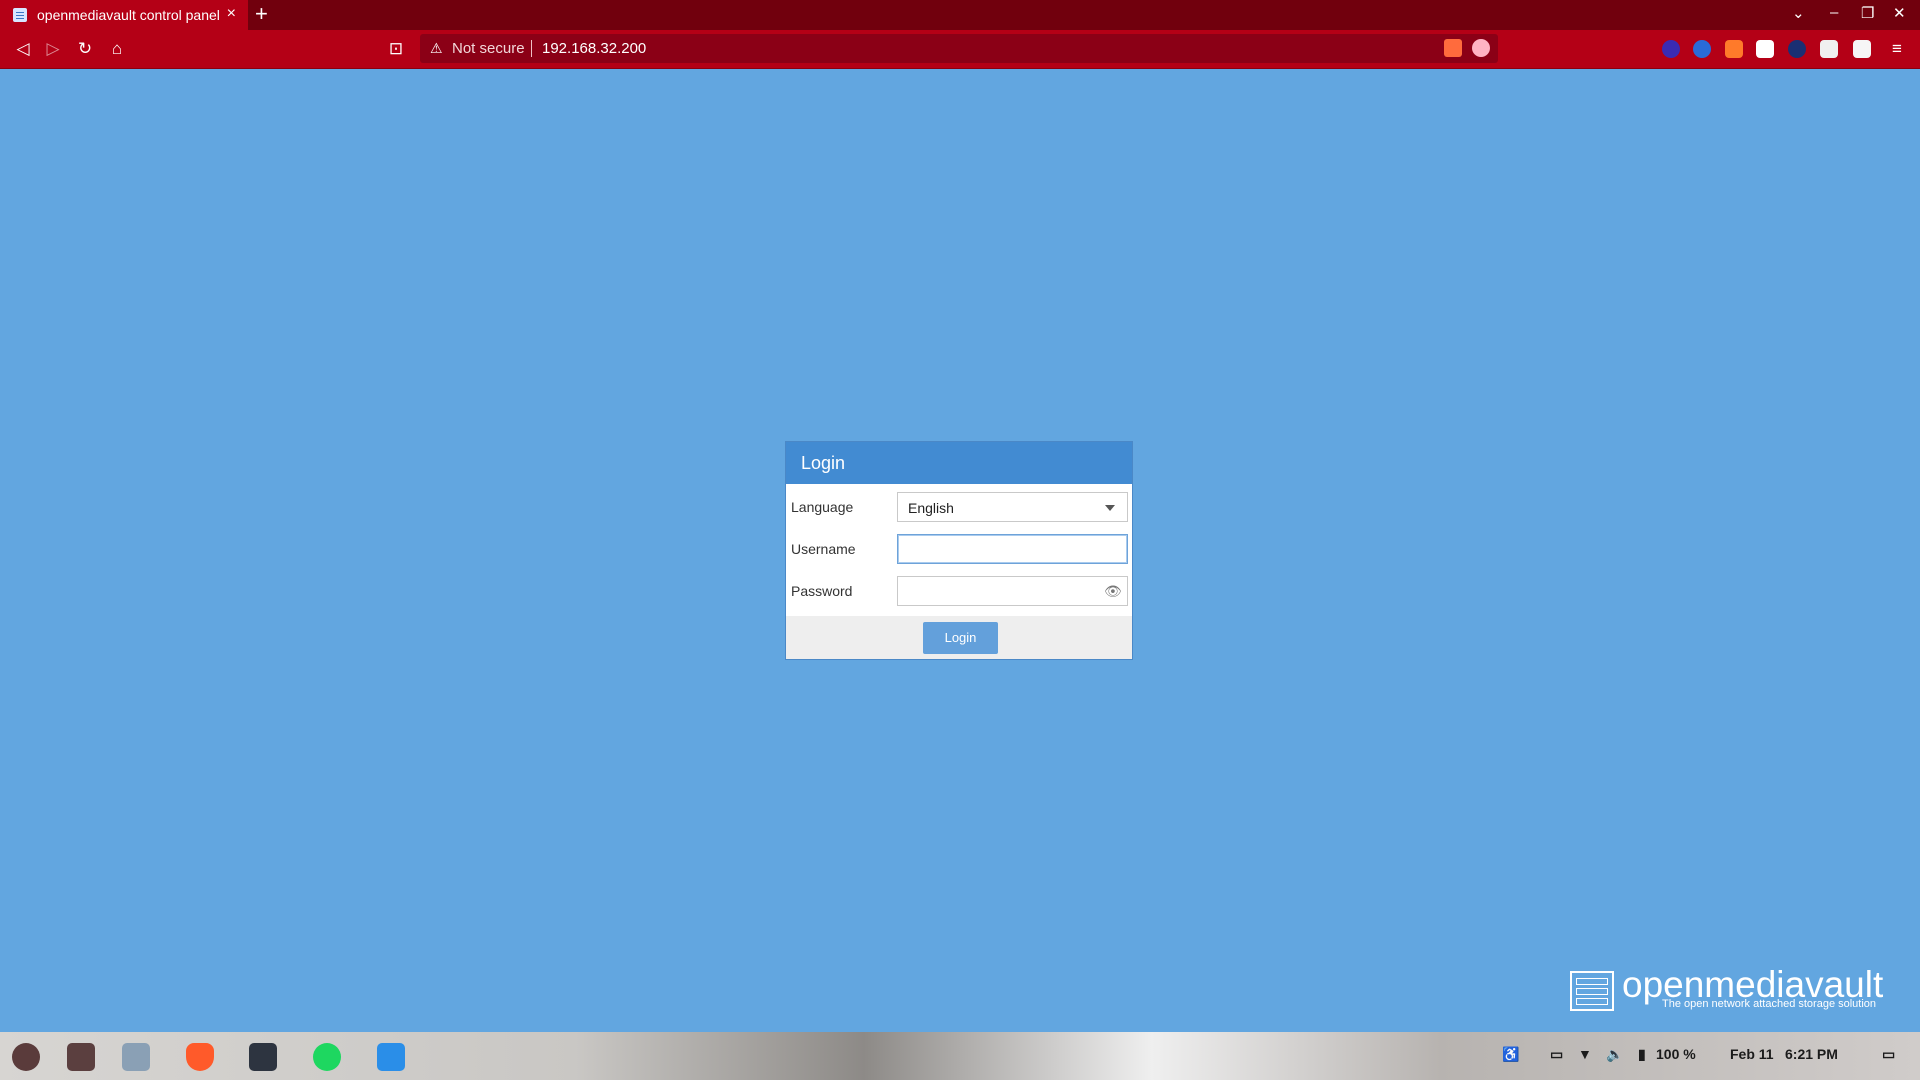 The height and width of the screenshot is (1080, 1920). I want to click on login-dialog-title: Login, so click(959, 463).